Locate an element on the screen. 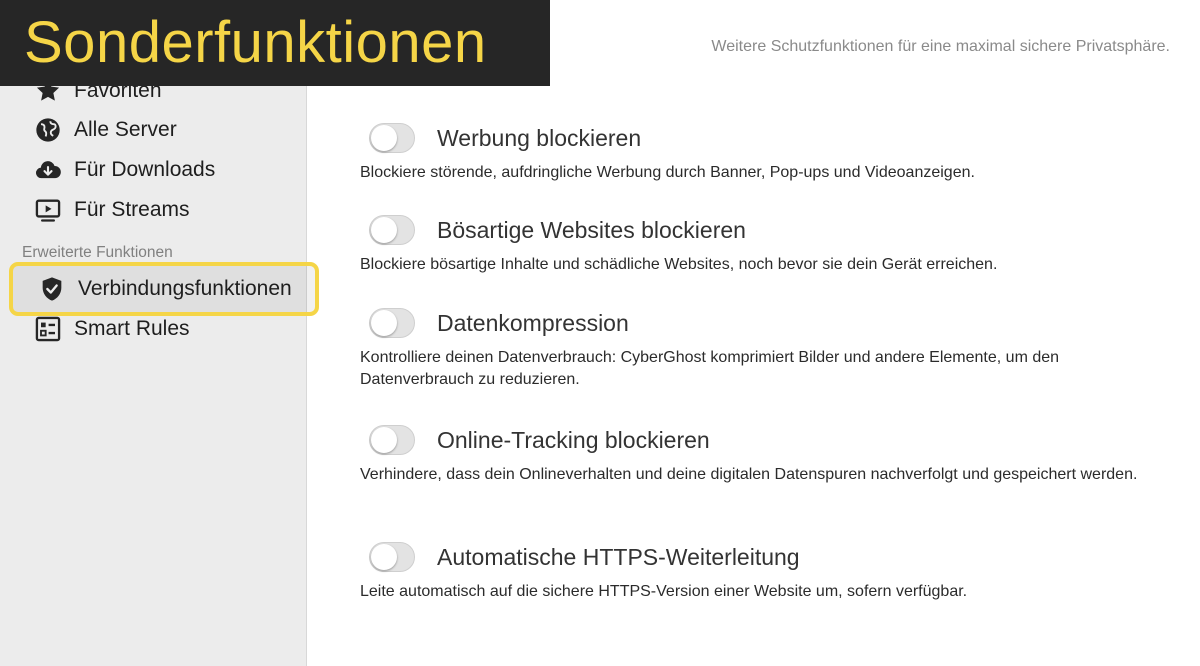 The image size is (1200, 666). sidebar-item-label: Für Streams is located at coordinates (132, 209).